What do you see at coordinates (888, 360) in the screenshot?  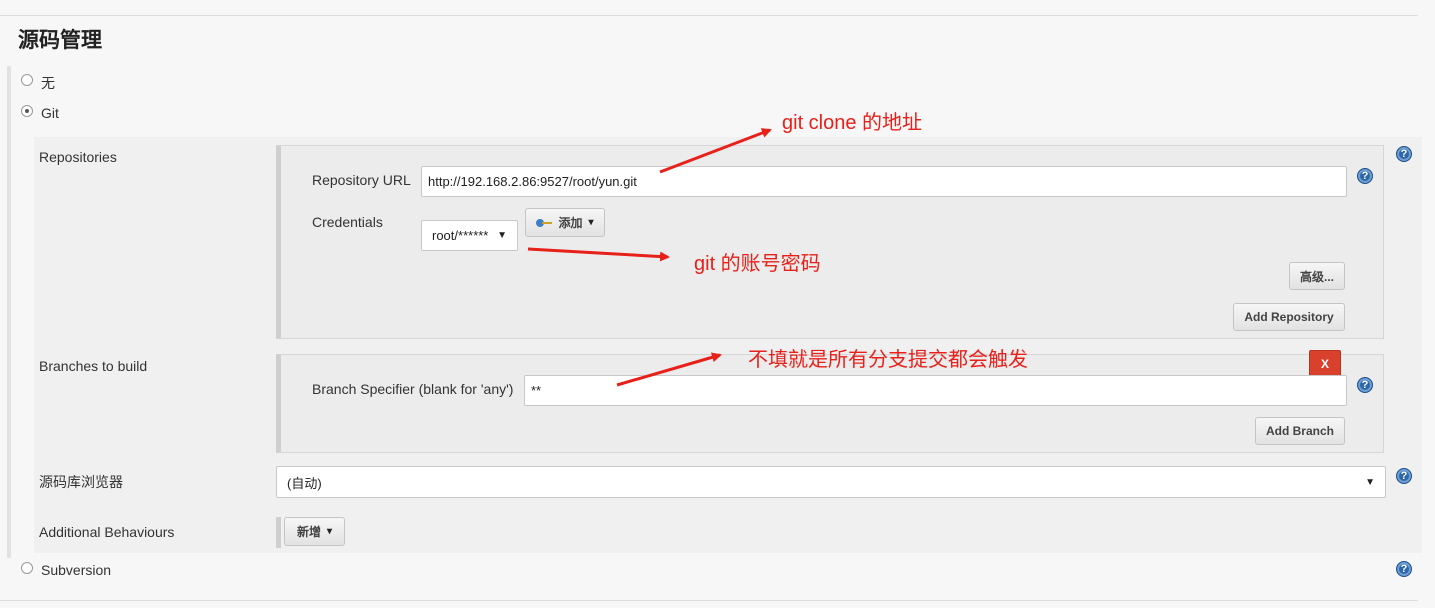 I see `annotation-branches: 不填就是所有分支提交都会触发` at bounding box center [888, 360].